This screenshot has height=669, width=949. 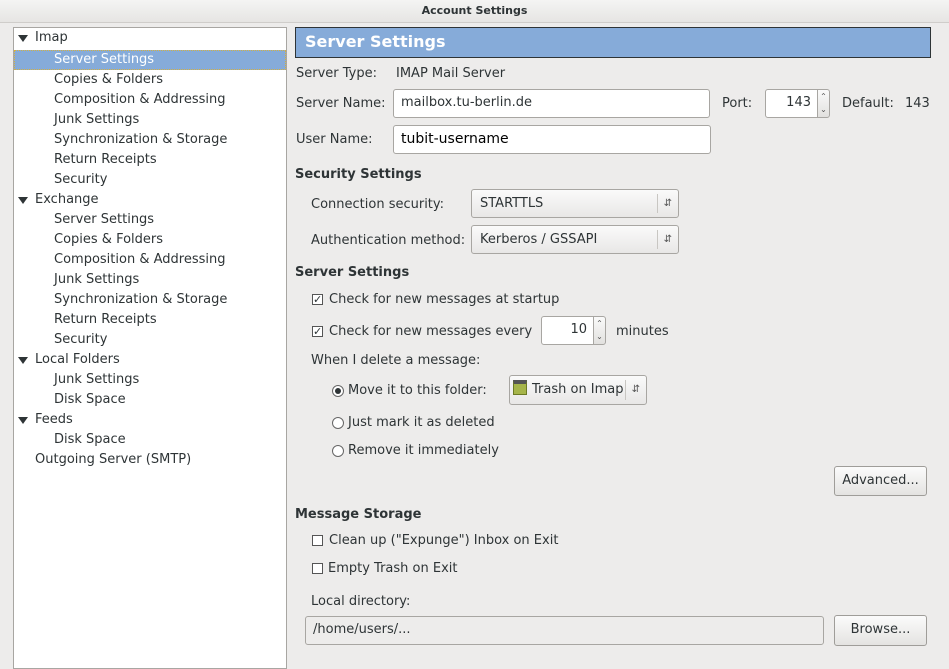 I want to click on sidebar-item-label: Outgoing Server (SMTP), so click(x=113, y=459).